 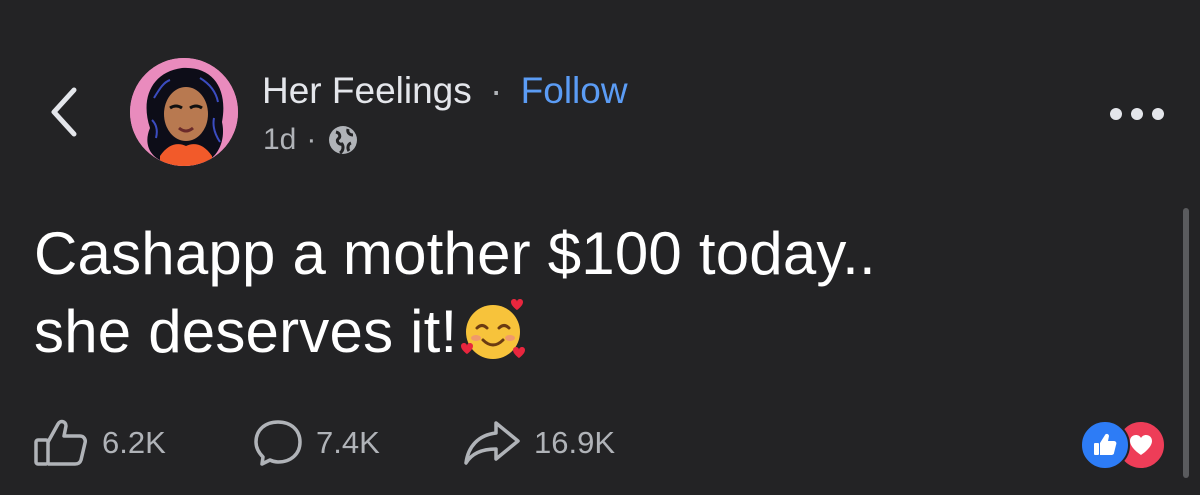 What do you see at coordinates (60, 442) in the screenshot?
I see `thumbs-up-icon` at bounding box center [60, 442].